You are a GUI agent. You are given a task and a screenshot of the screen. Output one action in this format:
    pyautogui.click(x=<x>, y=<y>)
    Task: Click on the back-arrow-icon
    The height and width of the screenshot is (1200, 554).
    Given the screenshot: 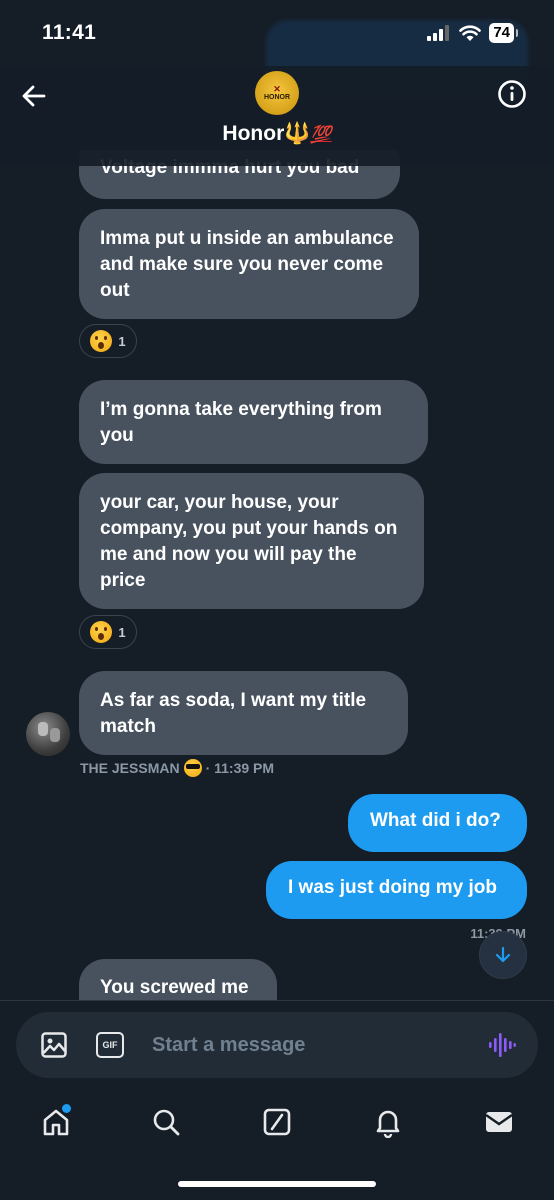 What is the action you would take?
    pyautogui.click(x=34, y=96)
    